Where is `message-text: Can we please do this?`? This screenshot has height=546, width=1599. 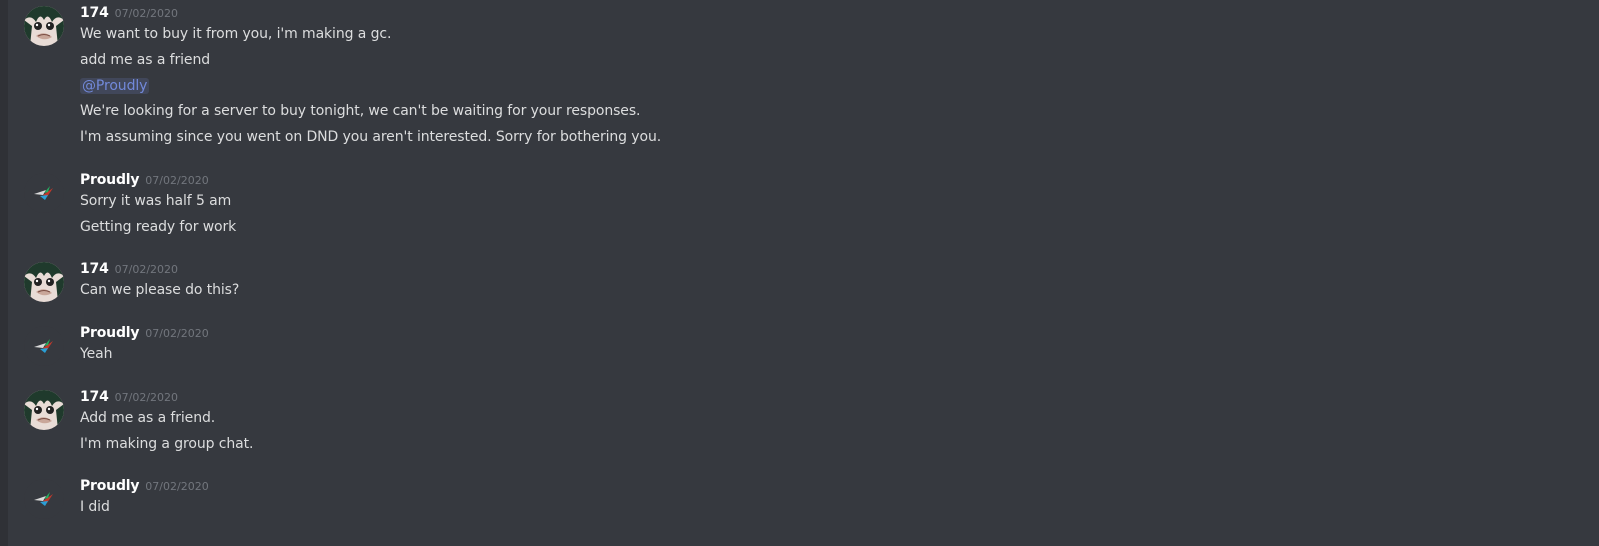
message-text: Can we please do this? is located at coordinates (160, 290).